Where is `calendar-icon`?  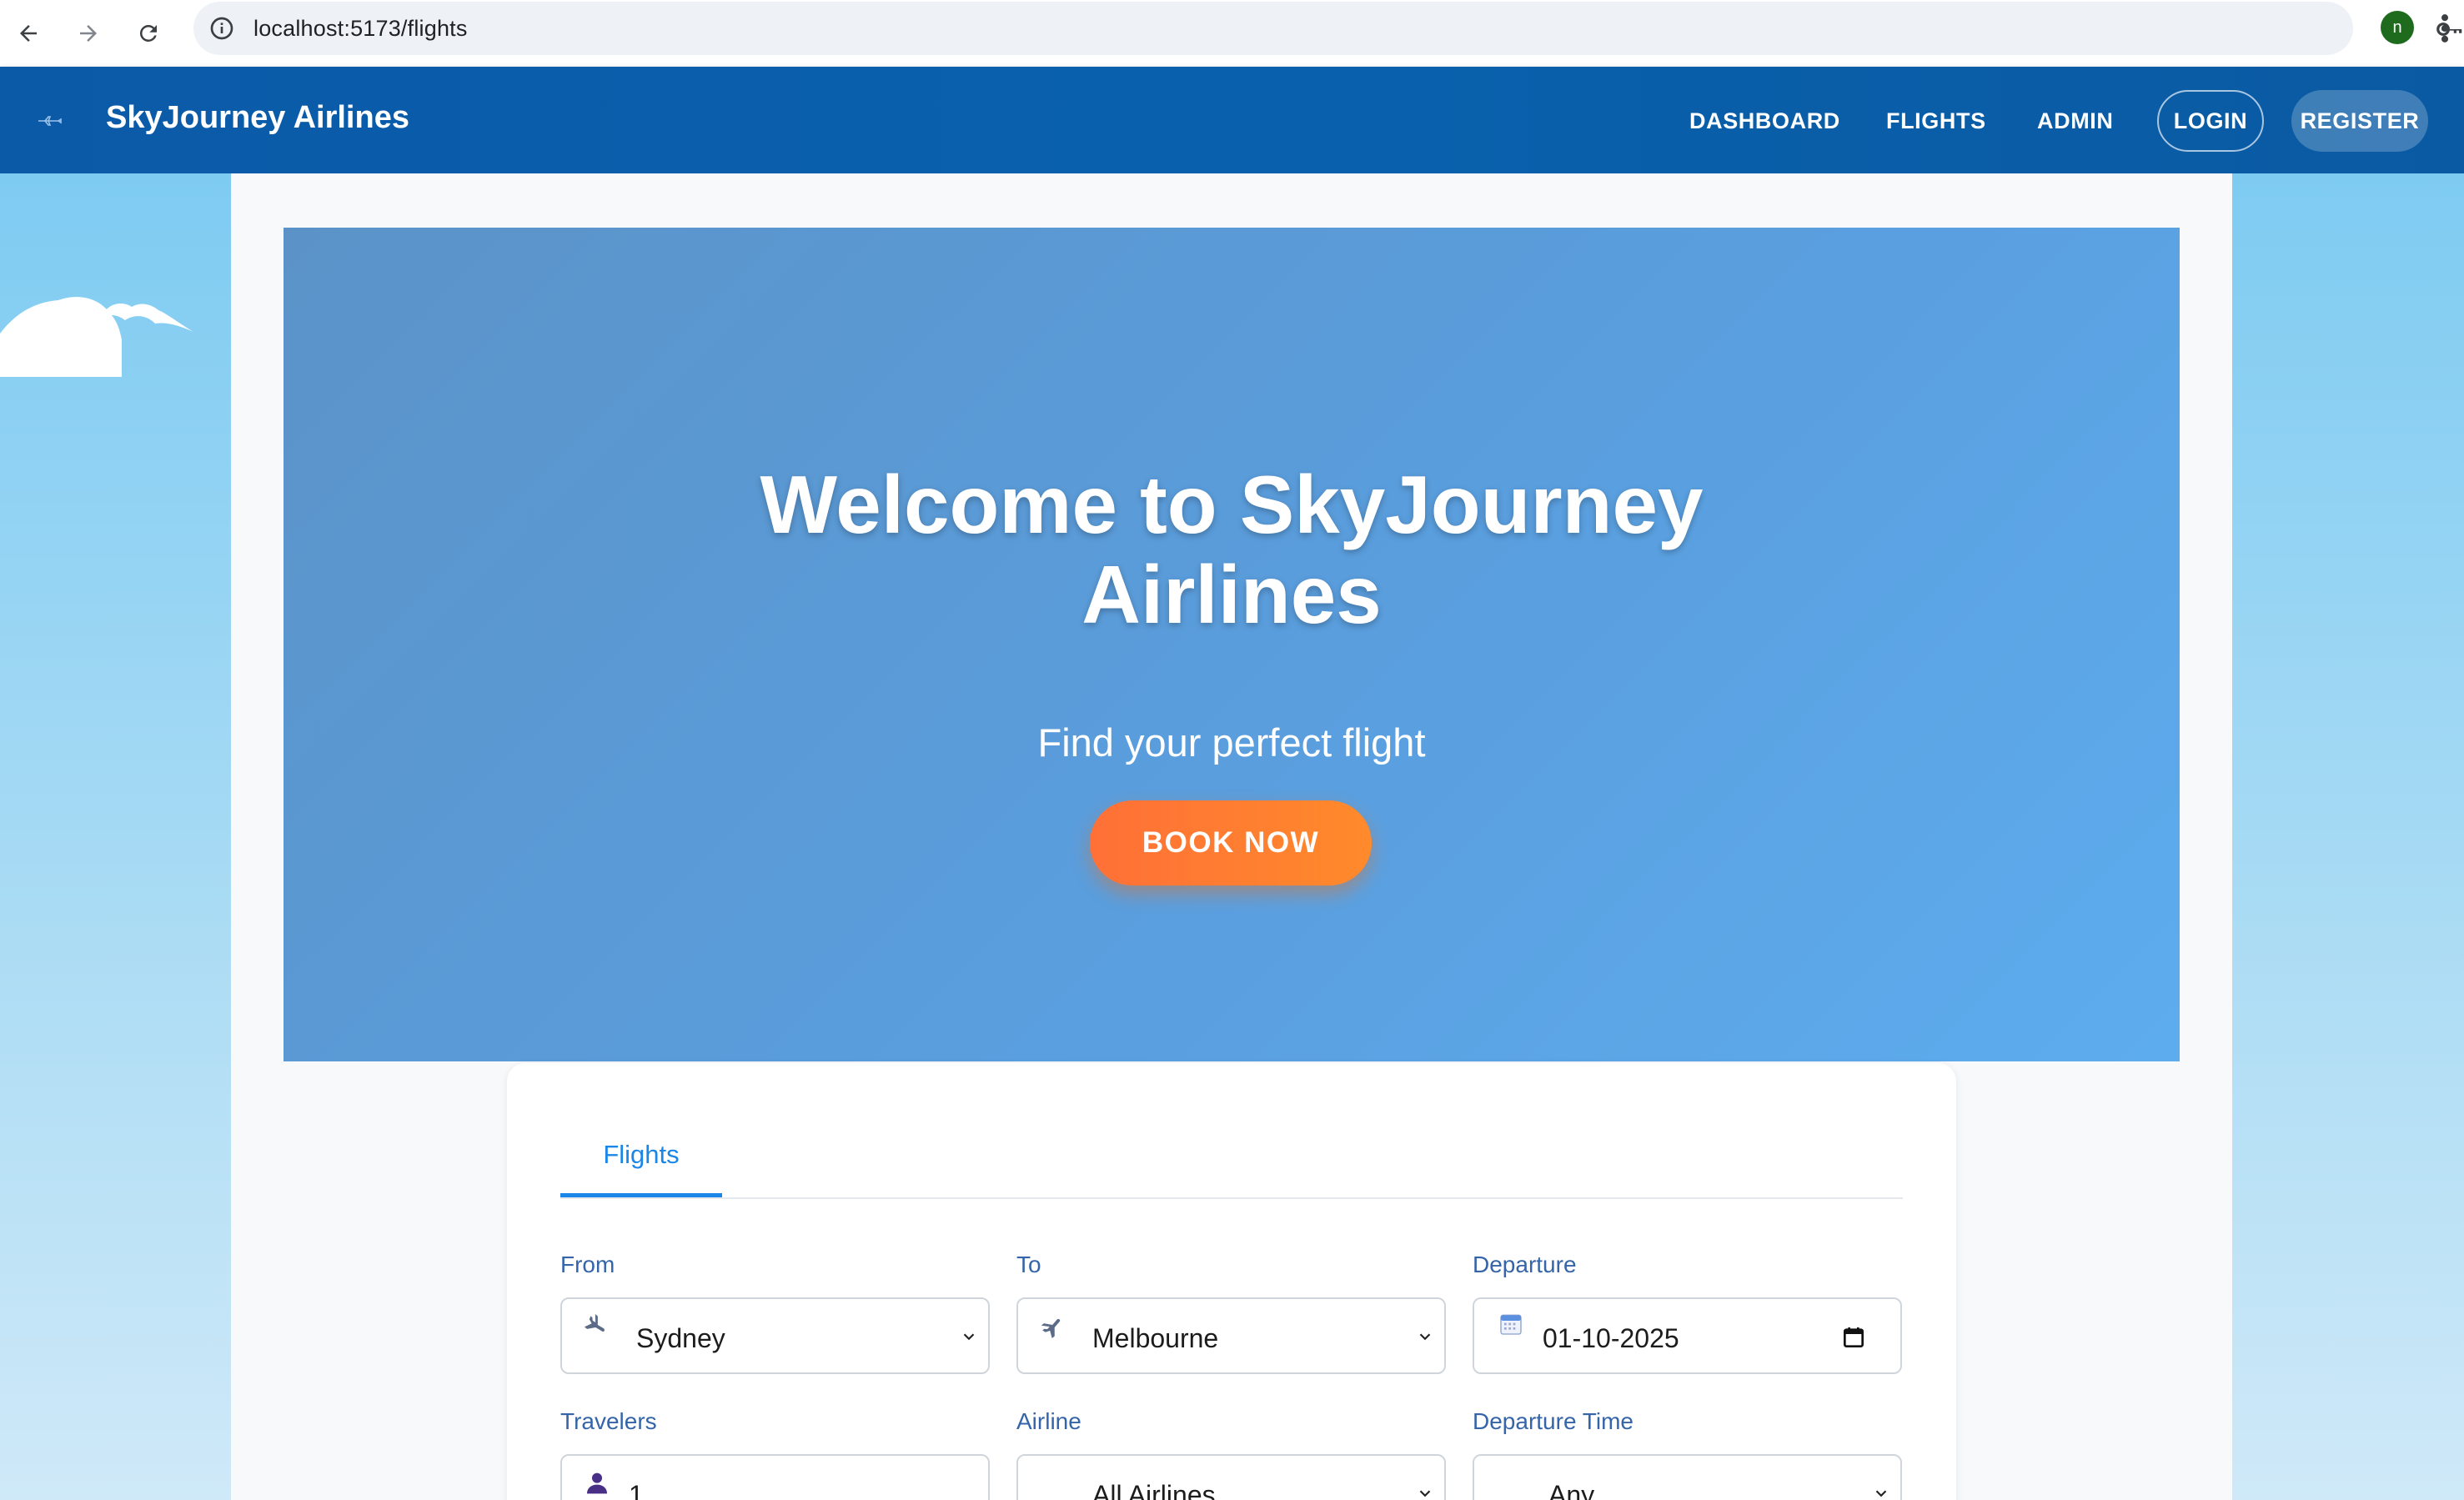 calendar-icon is located at coordinates (1511, 1324).